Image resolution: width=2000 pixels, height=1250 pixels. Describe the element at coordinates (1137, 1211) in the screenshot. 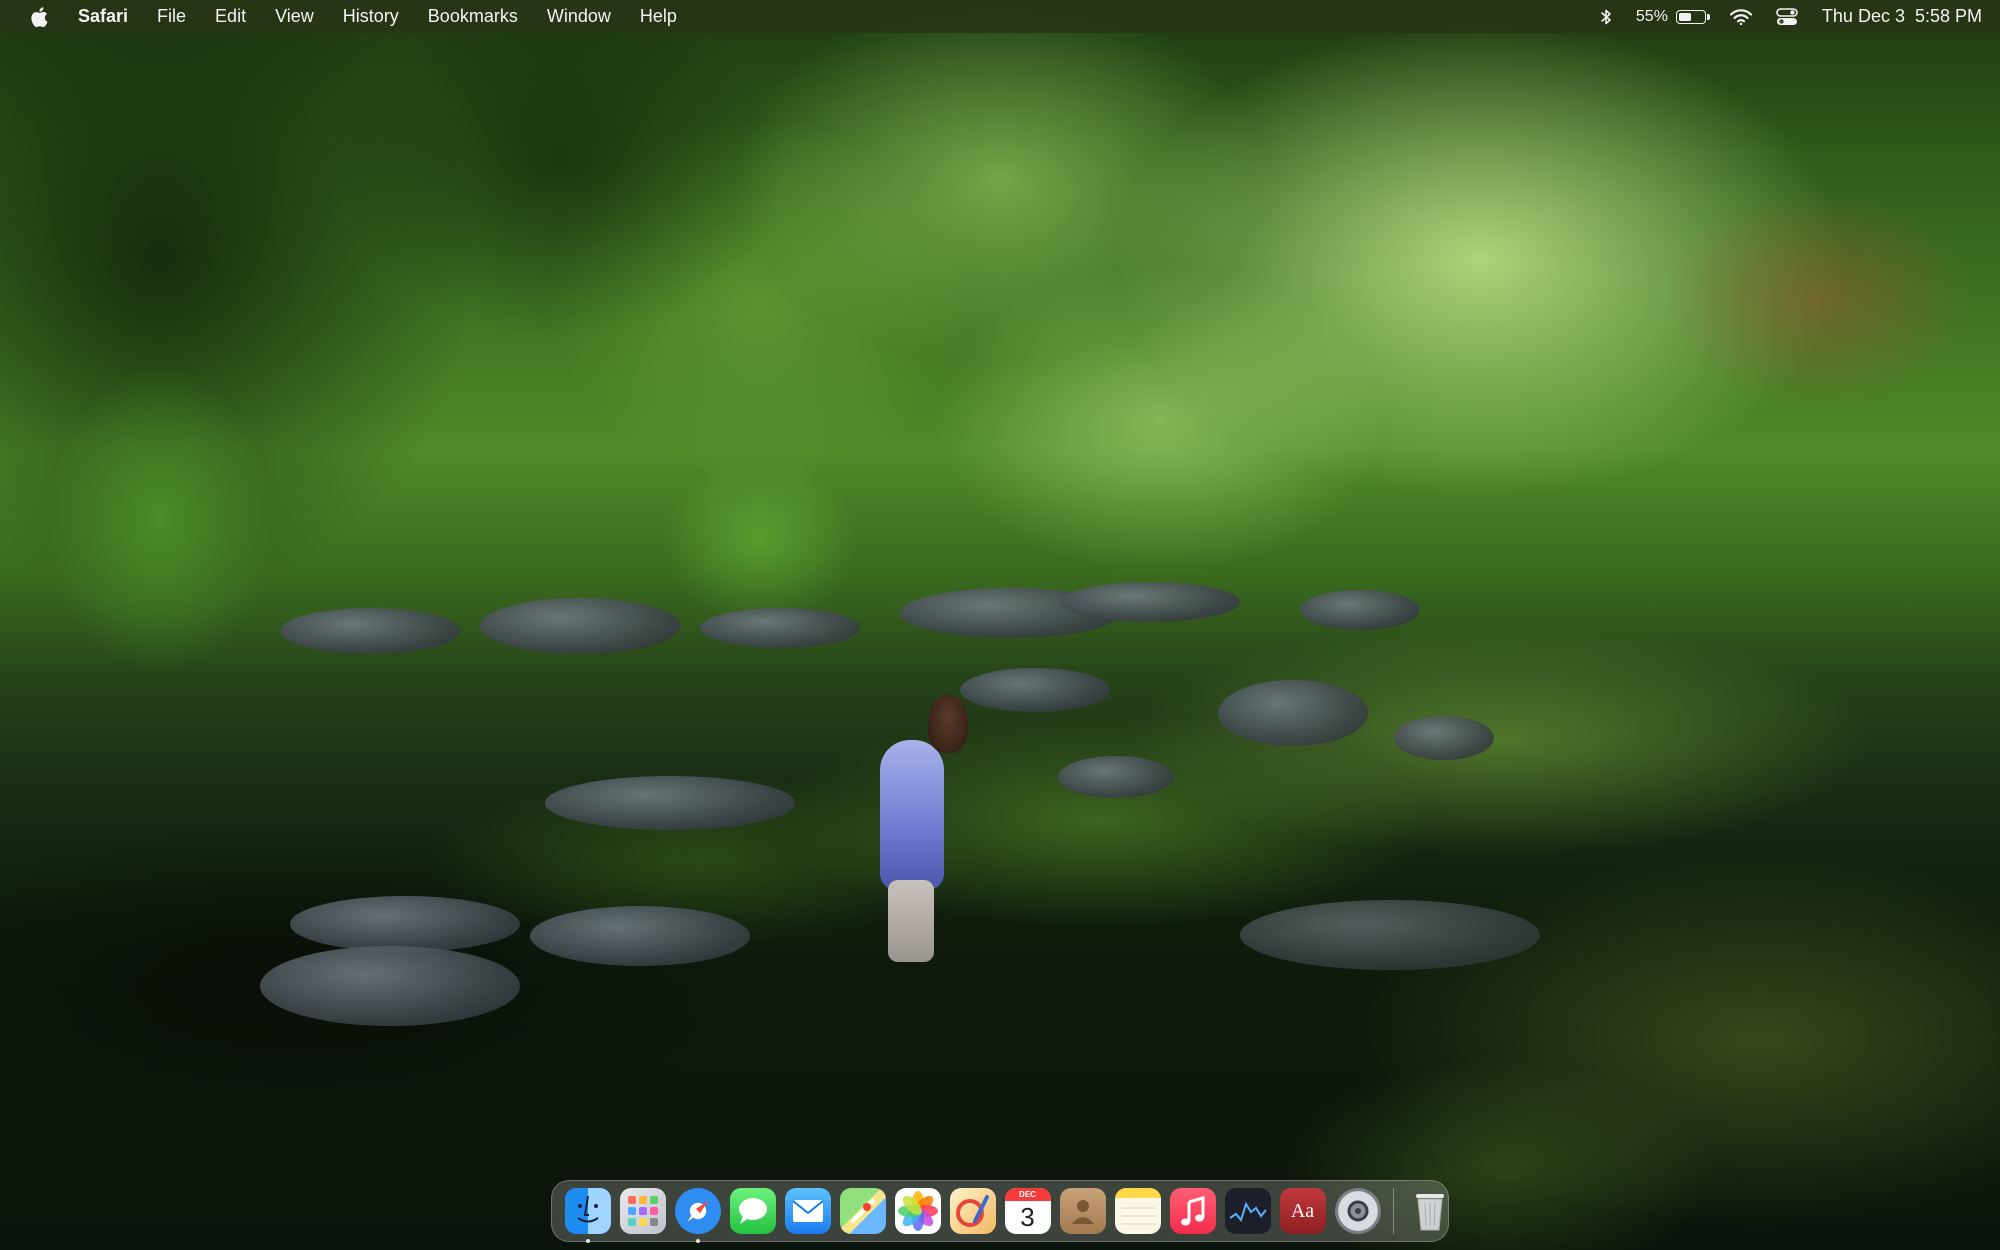

I see `notes-icon` at that location.